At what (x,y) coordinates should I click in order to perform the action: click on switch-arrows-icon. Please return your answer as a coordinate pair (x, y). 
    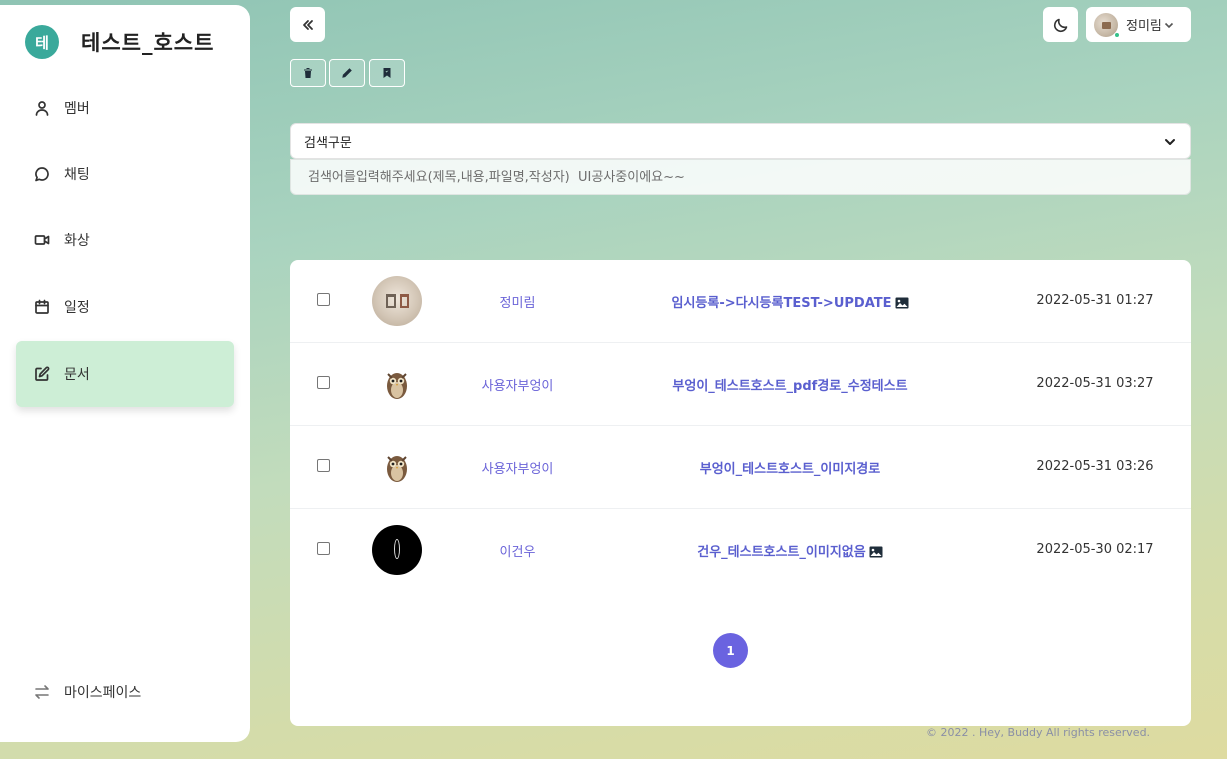
    Looking at the image, I should click on (42, 692).